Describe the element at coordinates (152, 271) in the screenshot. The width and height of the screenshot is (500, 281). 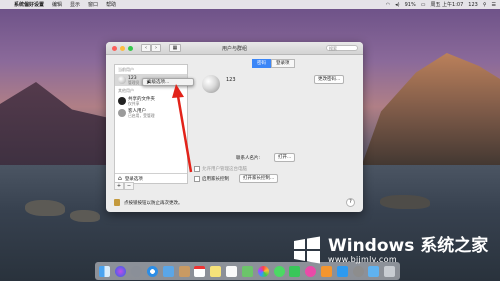
I see `safari-icon` at that location.